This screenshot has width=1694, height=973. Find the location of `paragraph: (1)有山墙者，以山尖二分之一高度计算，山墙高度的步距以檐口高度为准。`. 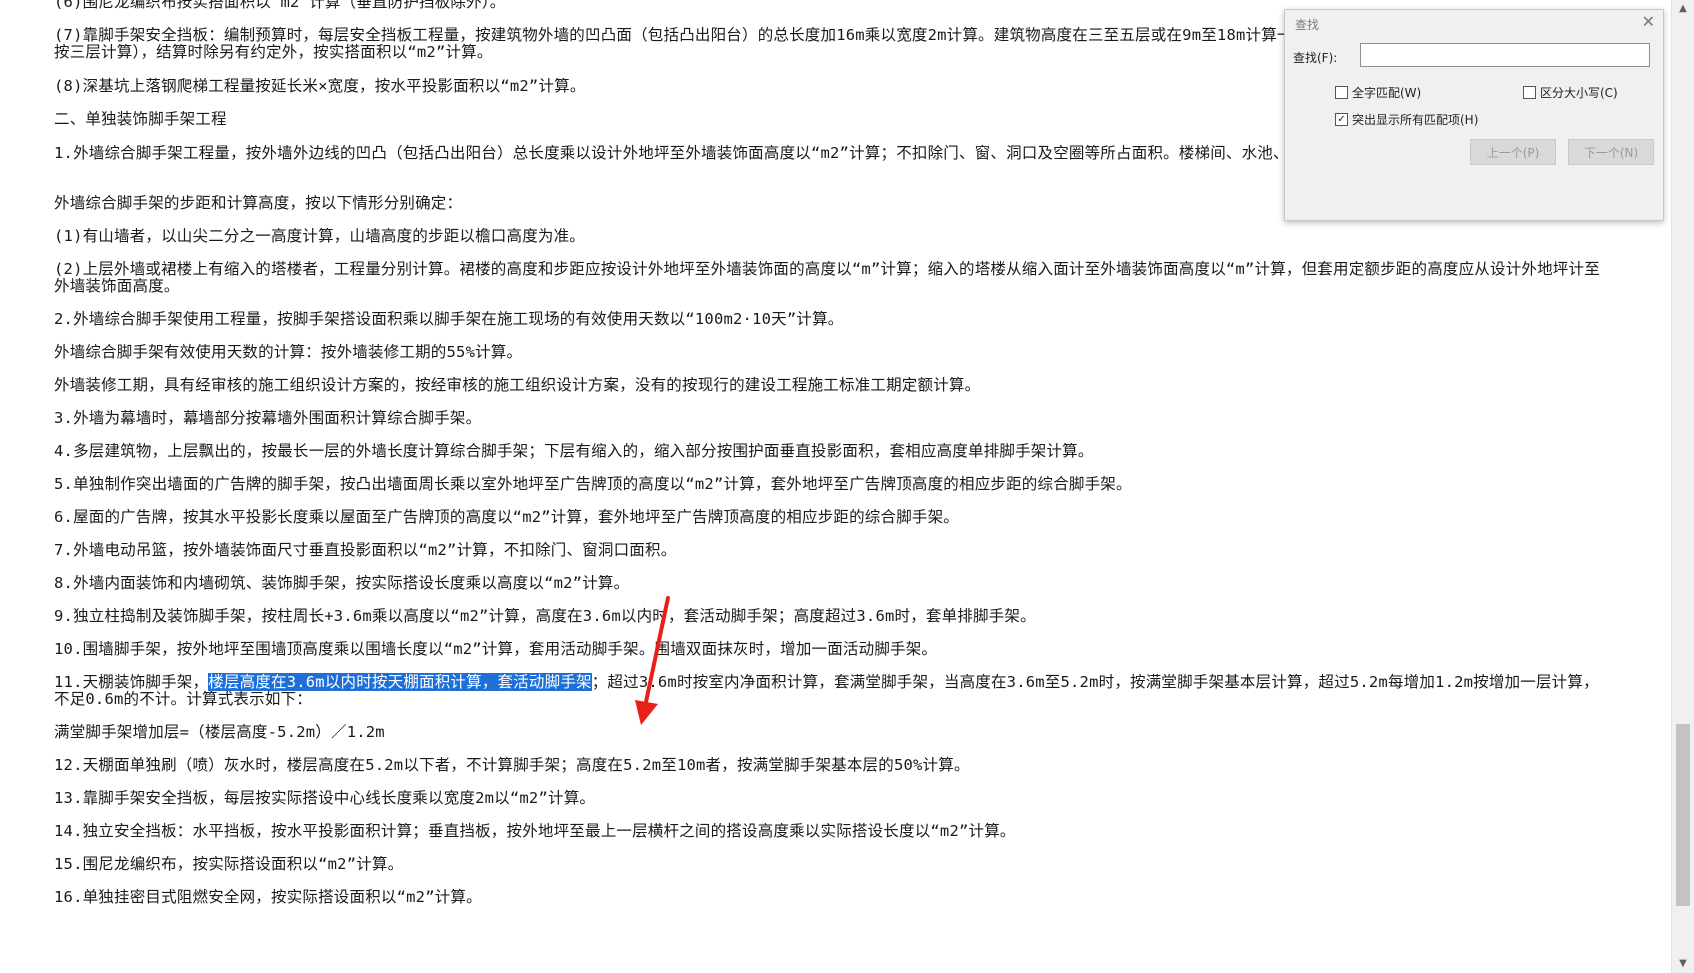

paragraph: (1)有山墙者，以山尖二分之一高度计算，山墙高度的步距以檐口高度为准。 is located at coordinates (319, 236).